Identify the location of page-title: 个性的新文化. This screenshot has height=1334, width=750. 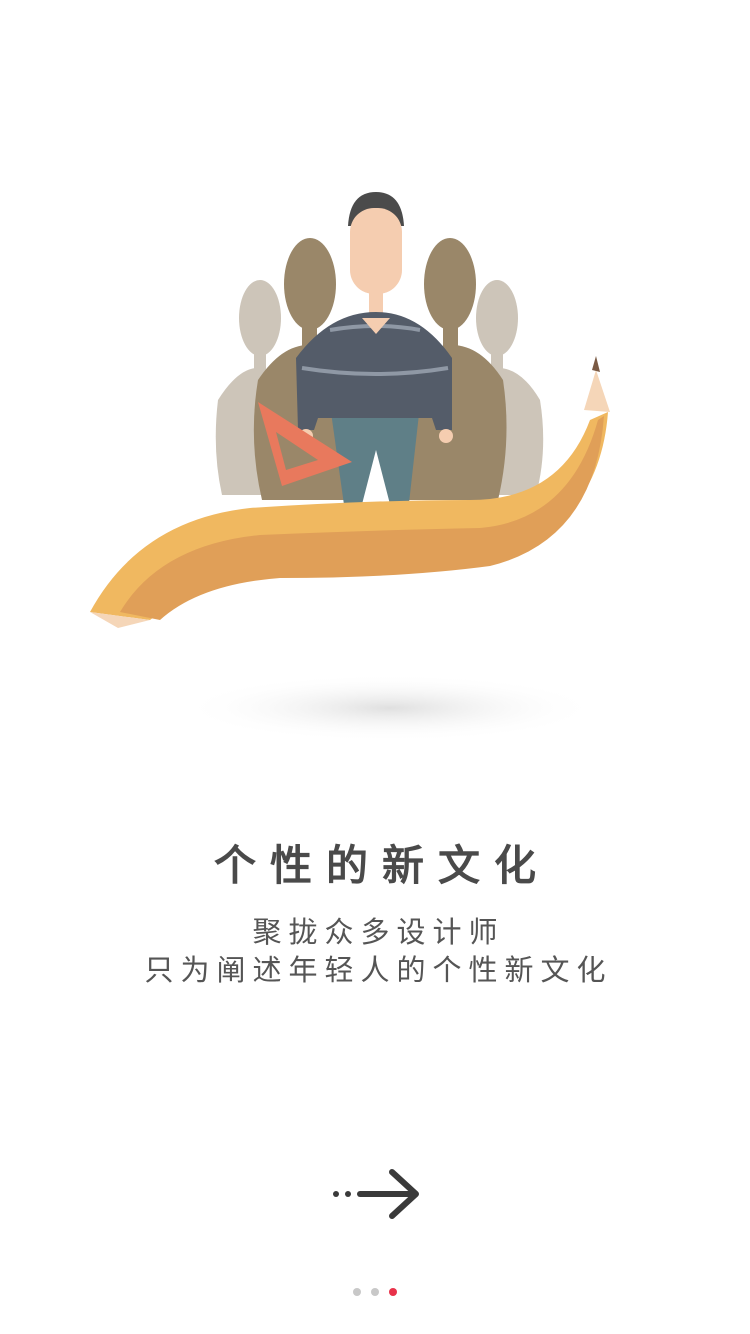
(381, 865).